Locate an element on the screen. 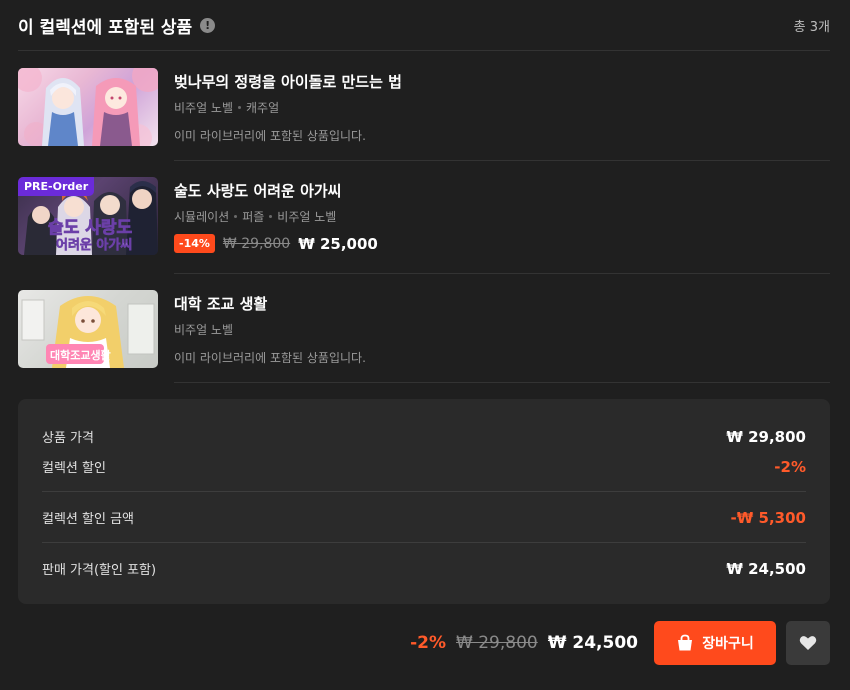 This screenshot has width=850, height=690. cover-title-line2: 어려운 아가씨 is located at coordinates (94, 245).